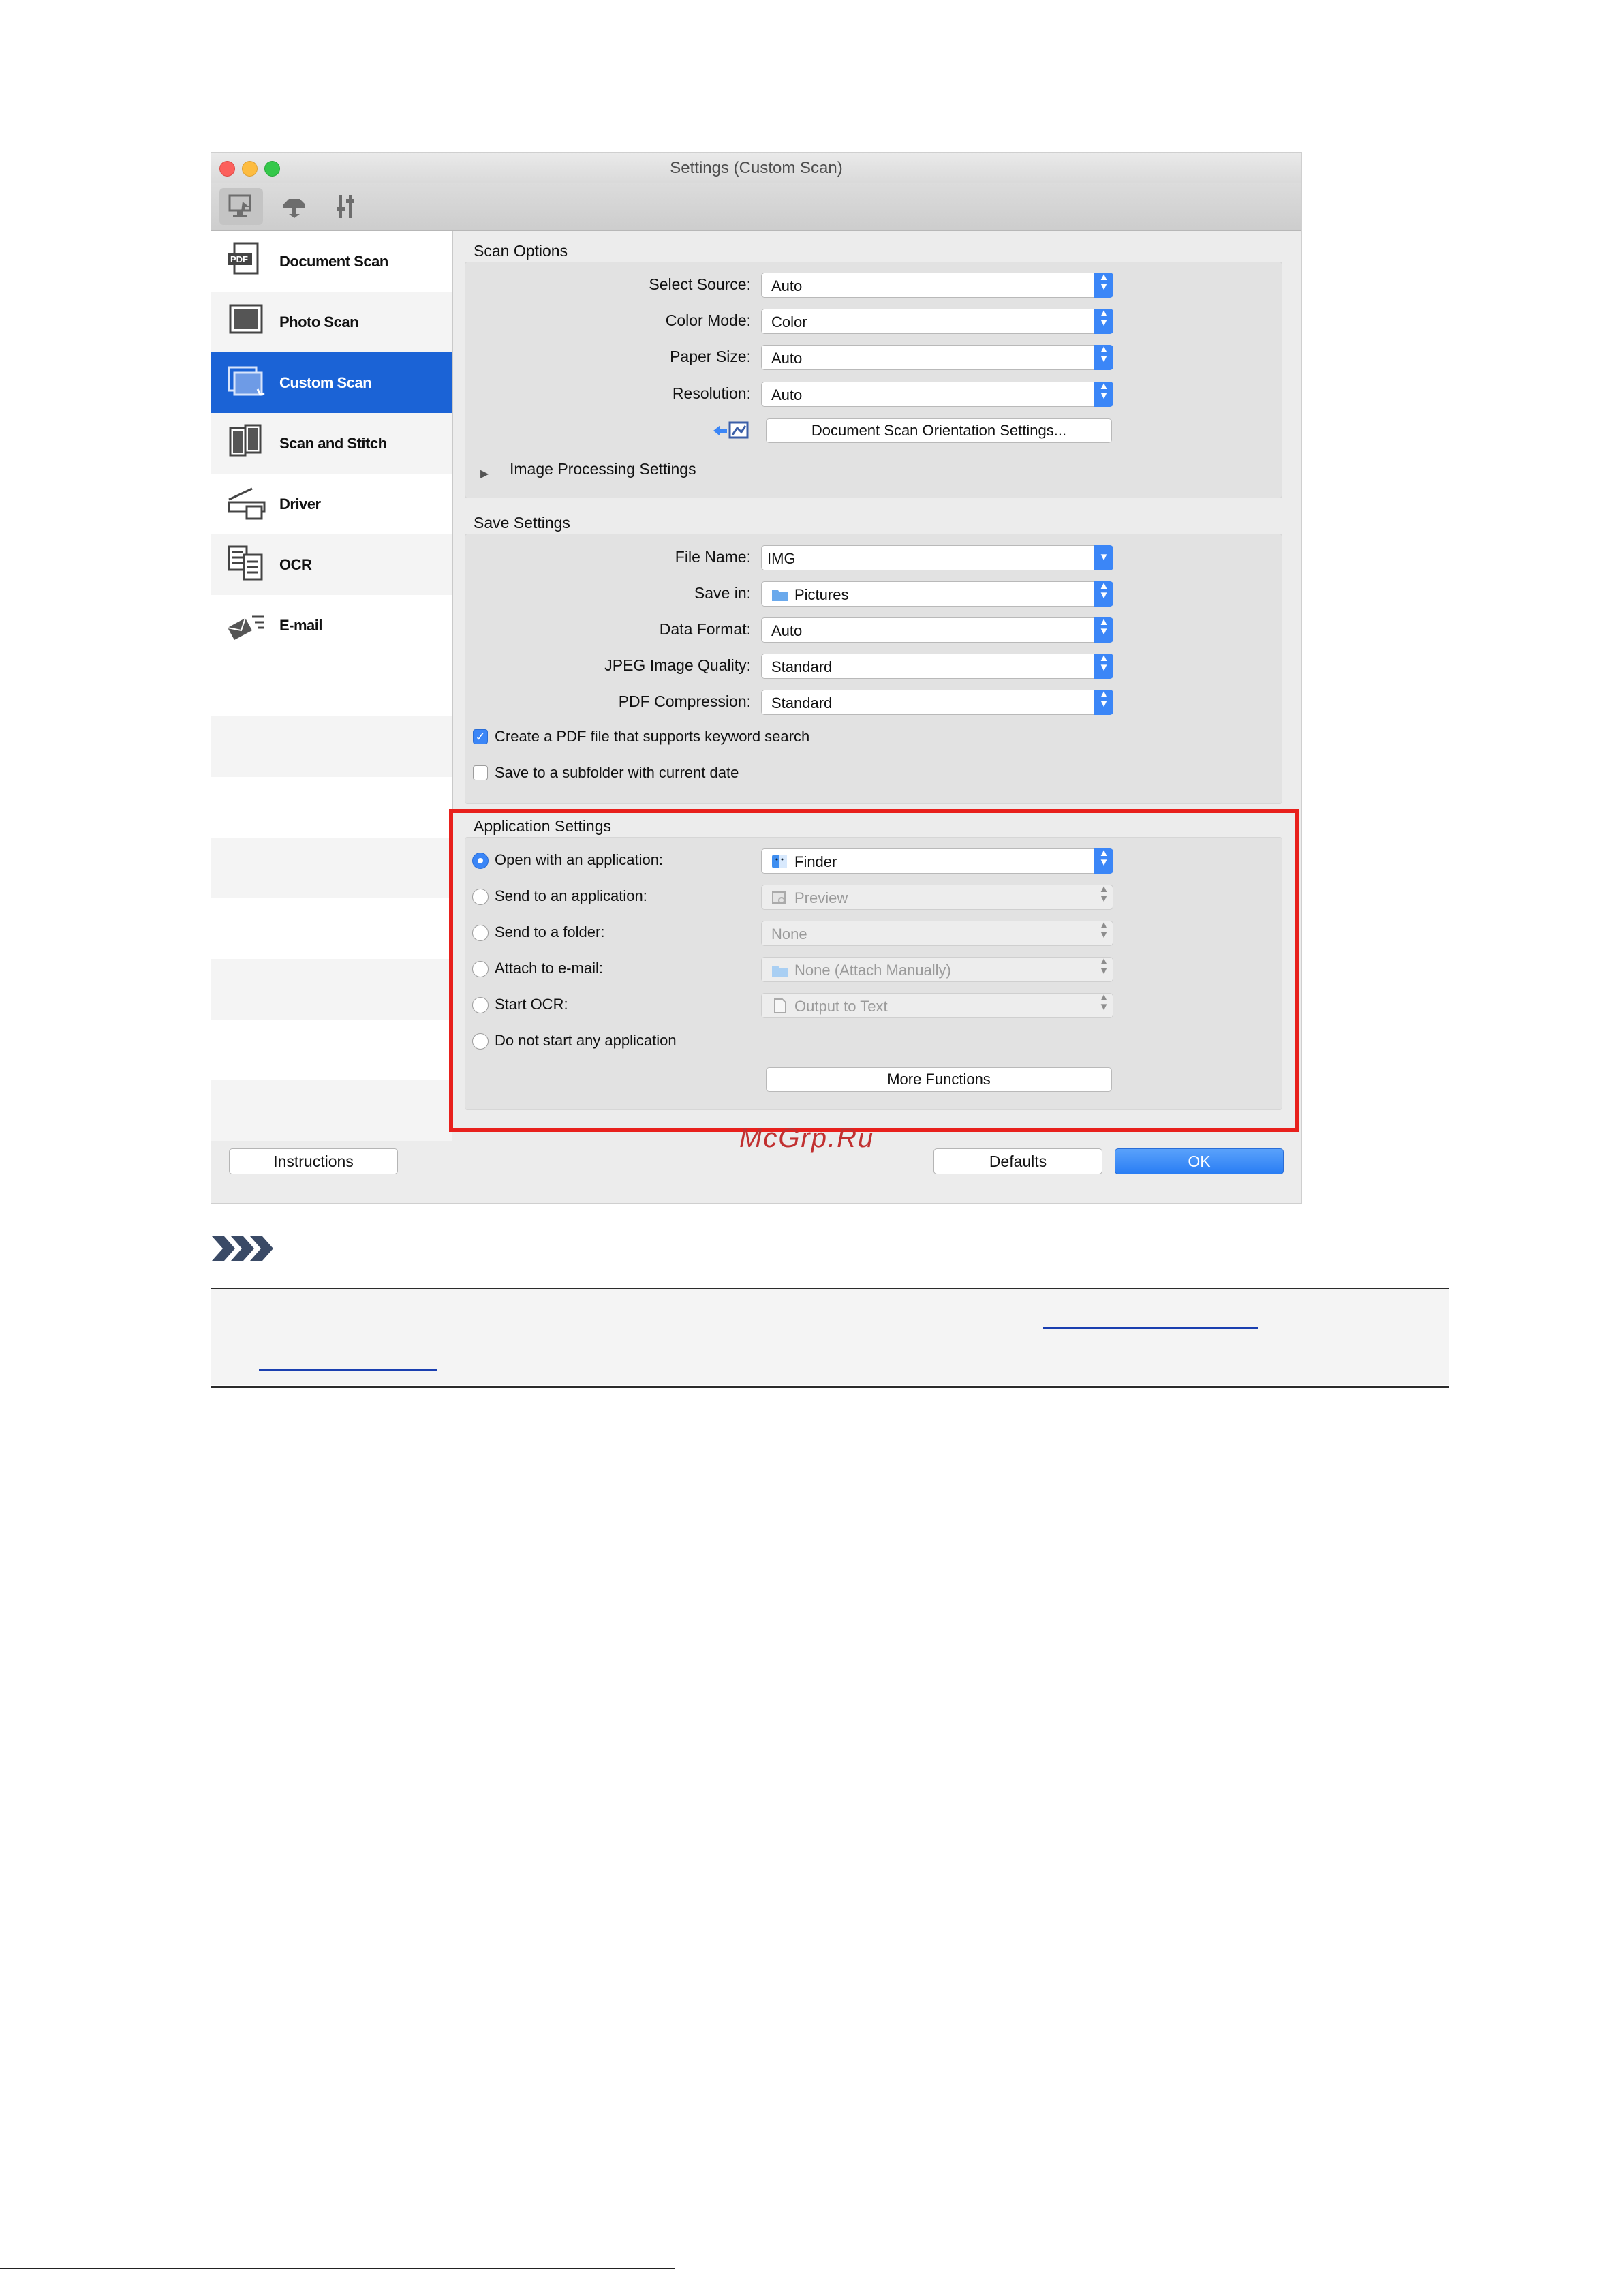 Image resolution: width=1623 pixels, height=2296 pixels. I want to click on note-icon, so click(242, 1248).